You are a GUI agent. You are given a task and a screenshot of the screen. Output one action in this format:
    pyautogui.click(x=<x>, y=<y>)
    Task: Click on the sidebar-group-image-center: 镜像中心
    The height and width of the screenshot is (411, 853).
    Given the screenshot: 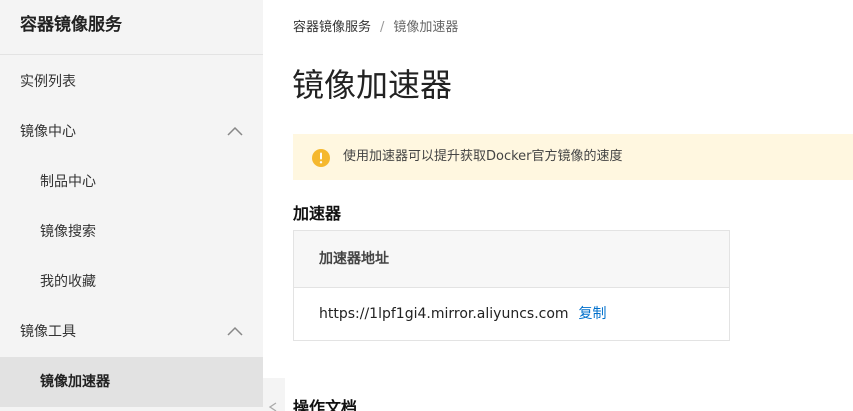 What is the action you would take?
    pyautogui.click(x=131, y=132)
    